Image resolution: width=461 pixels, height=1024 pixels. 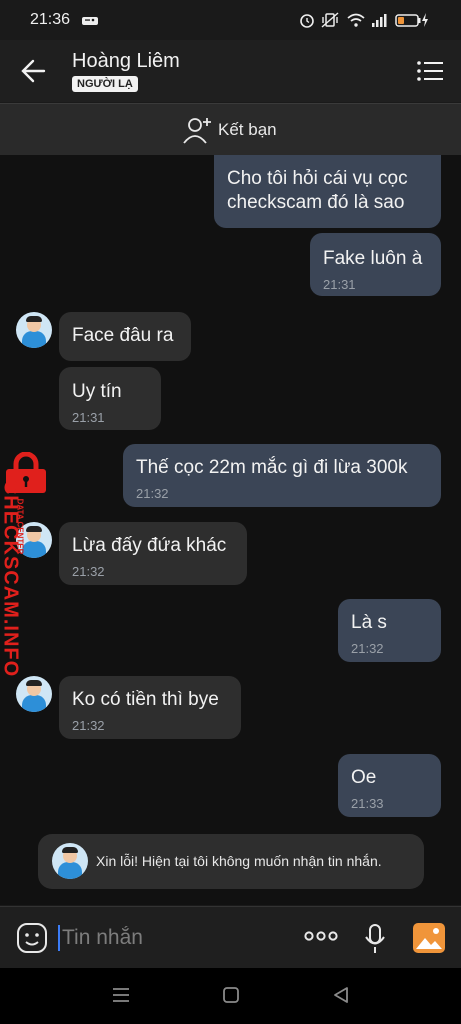 I want to click on status-time: 21:36, so click(x=50, y=19).